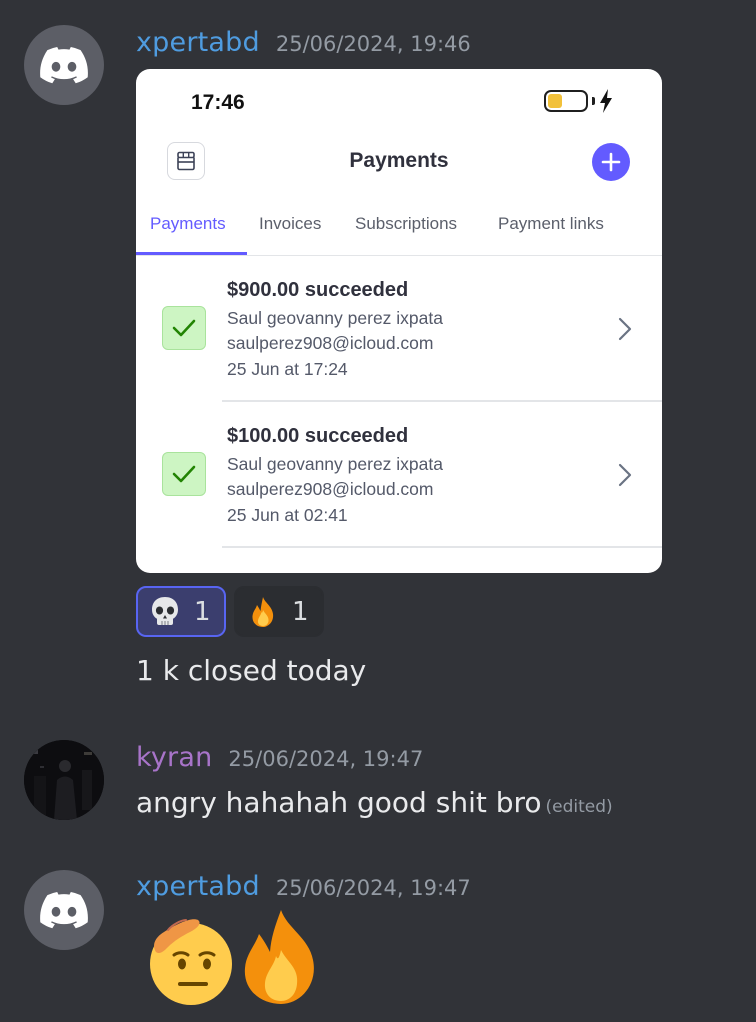  What do you see at coordinates (442, 547) in the screenshot?
I see `divider` at bounding box center [442, 547].